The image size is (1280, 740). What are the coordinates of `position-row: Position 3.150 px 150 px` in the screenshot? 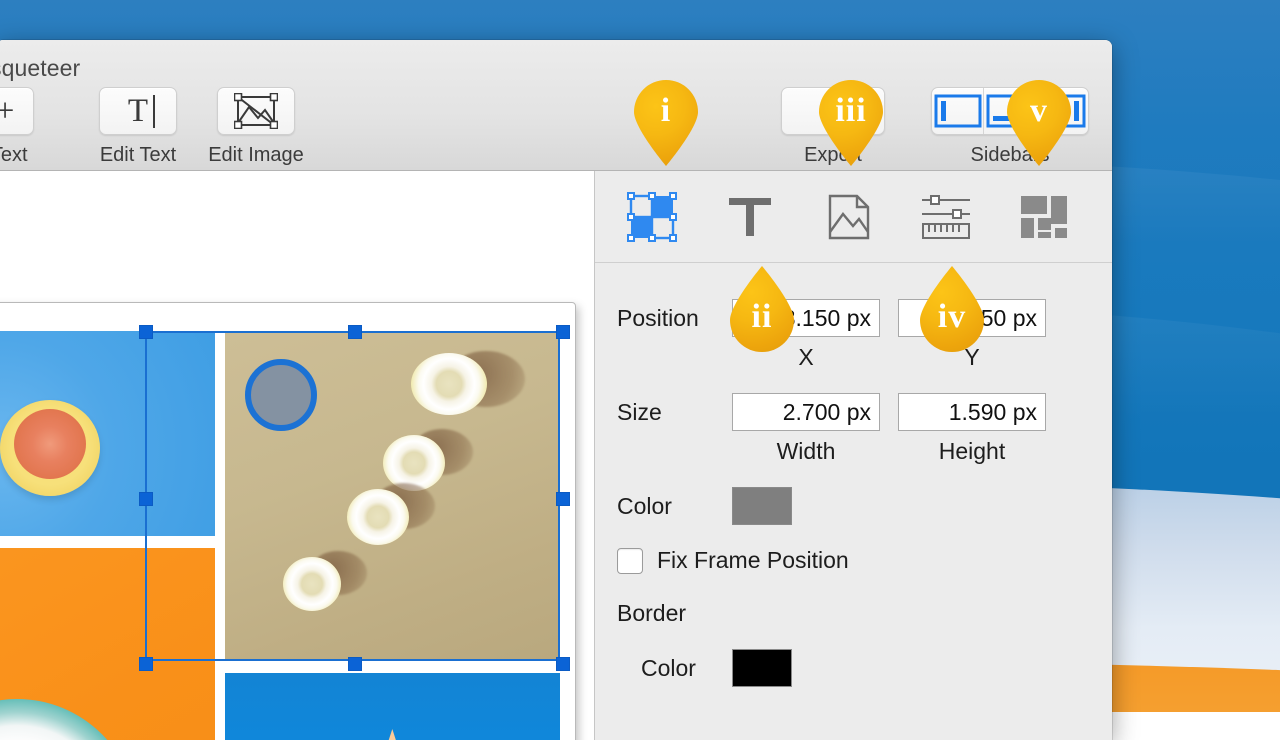 It's located at (853, 318).